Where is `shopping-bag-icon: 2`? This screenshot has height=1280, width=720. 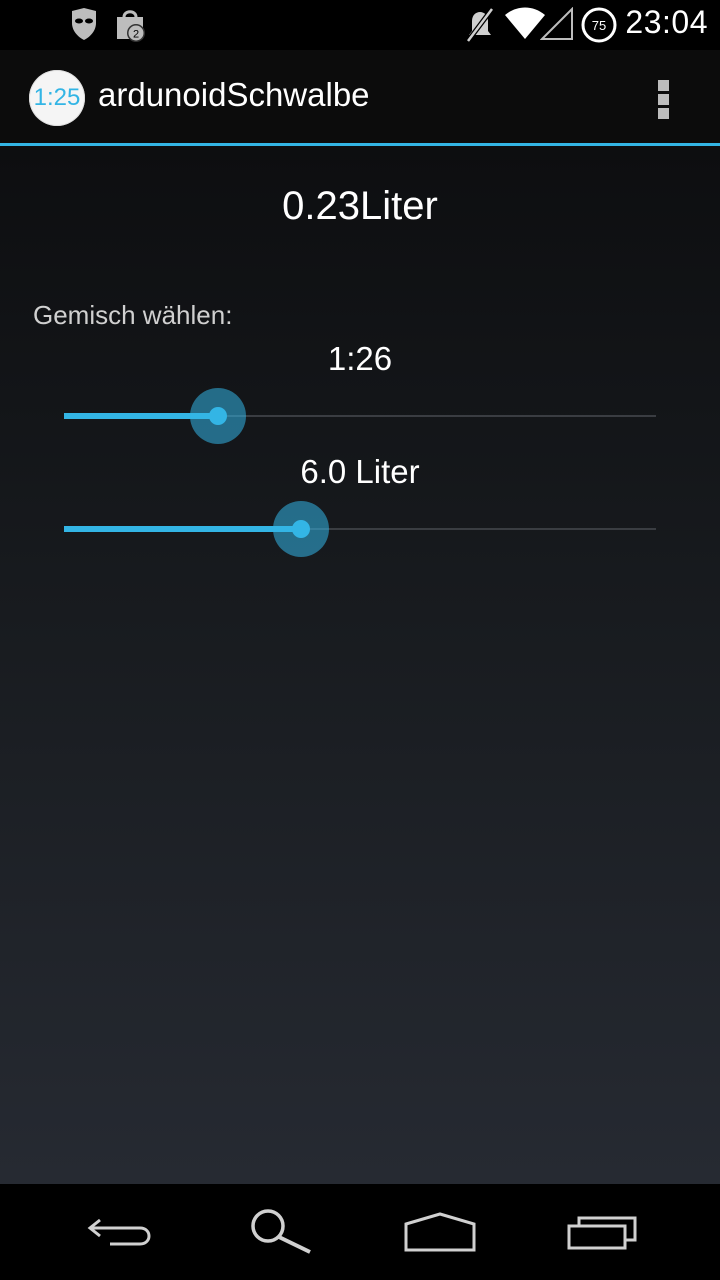 shopping-bag-icon: 2 is located at coordinates (132, 27).